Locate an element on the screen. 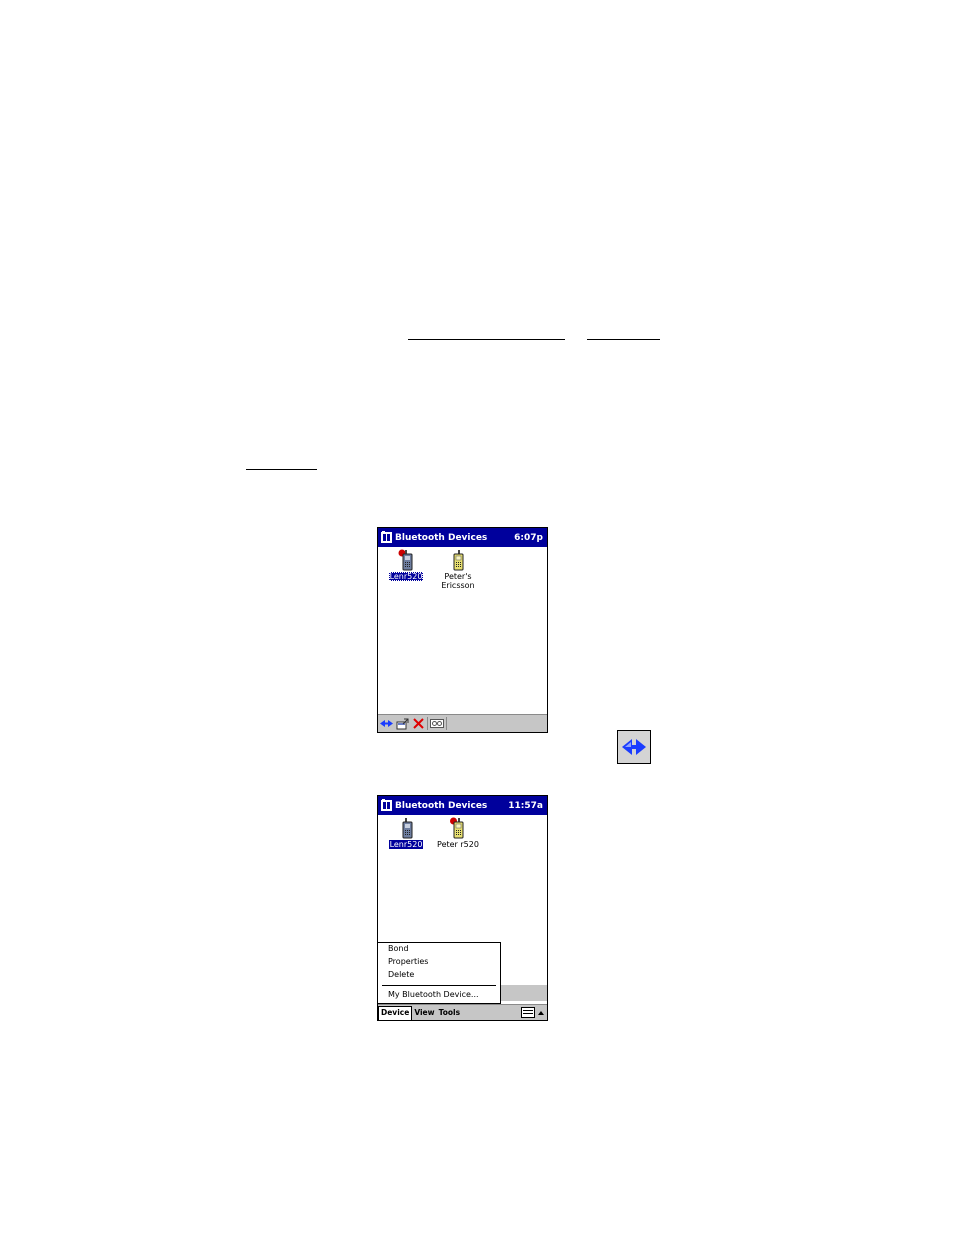  properties-icon is located at coordinates (402, 723).